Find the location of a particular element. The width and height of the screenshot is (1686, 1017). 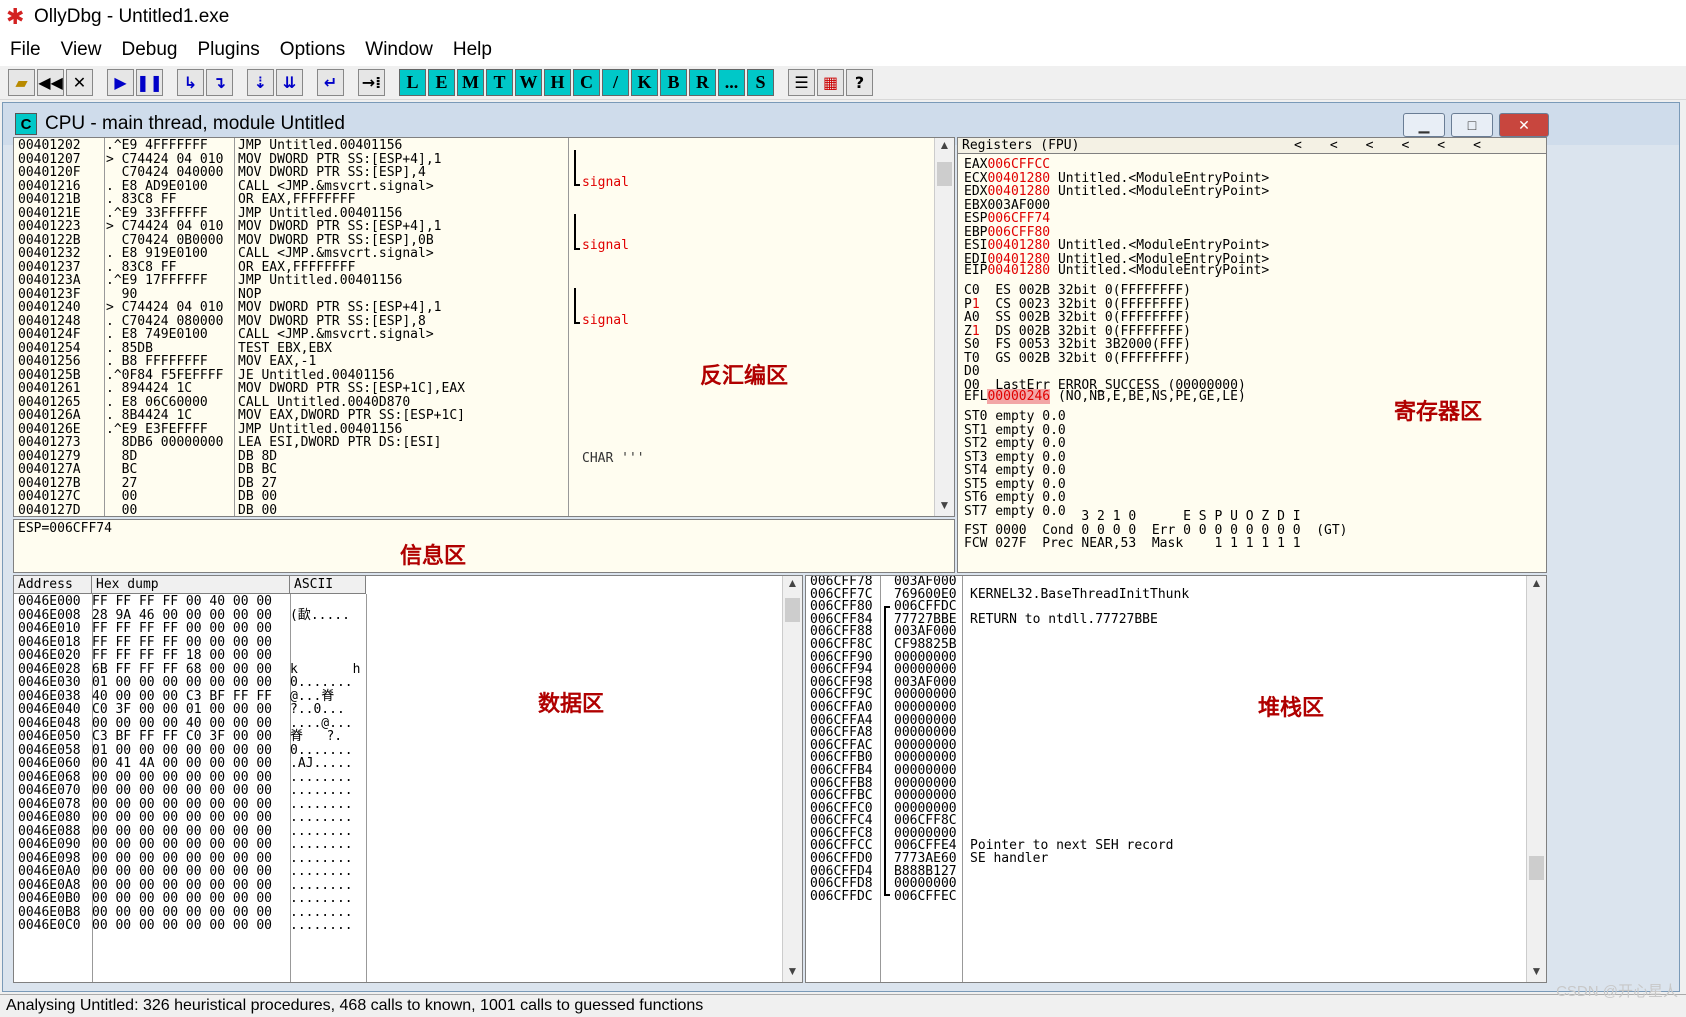

disasm-scrollbar: ▲ ▼ is located at coordinates (944, 327).